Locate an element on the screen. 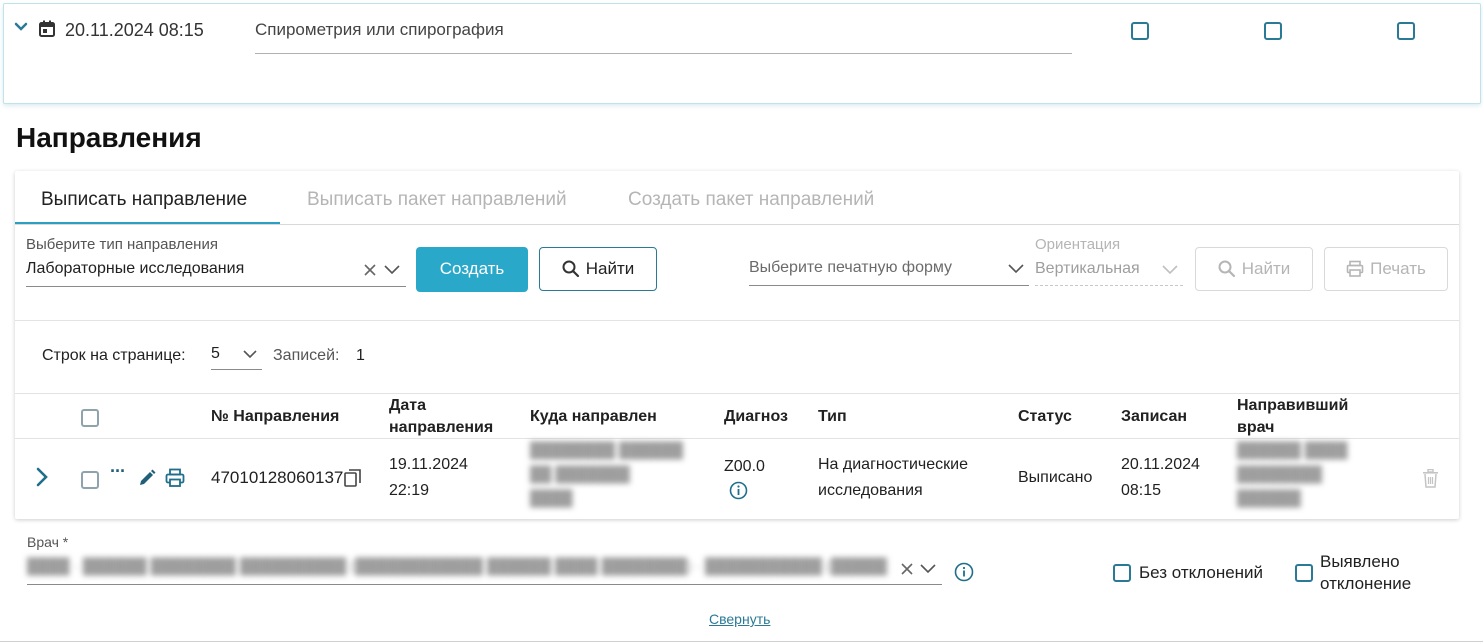 The height and width of the screenshot is (644, 1483). referral-date: 19.11.2024 is located at coordinates (428, 464).